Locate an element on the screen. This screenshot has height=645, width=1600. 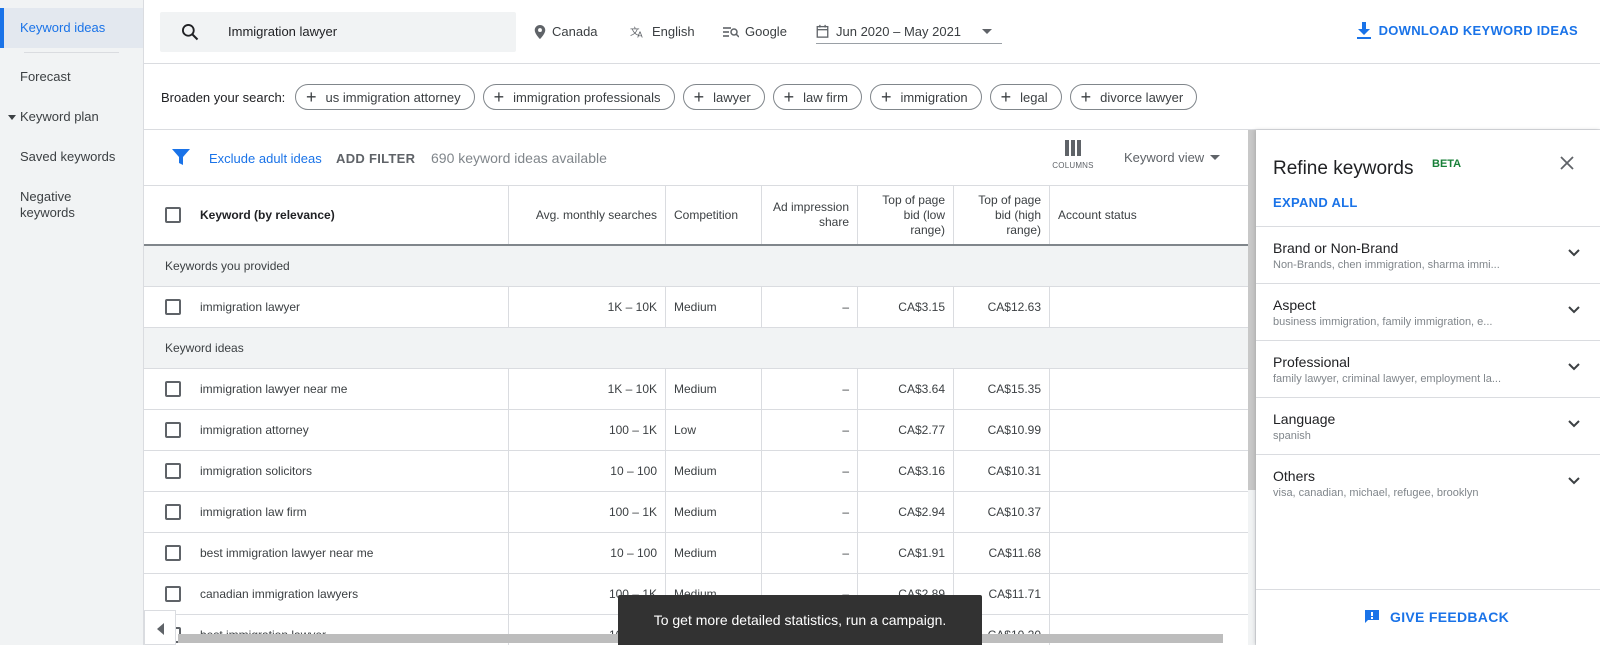
cell-competition: Medium is located at coordinates (714, 512).